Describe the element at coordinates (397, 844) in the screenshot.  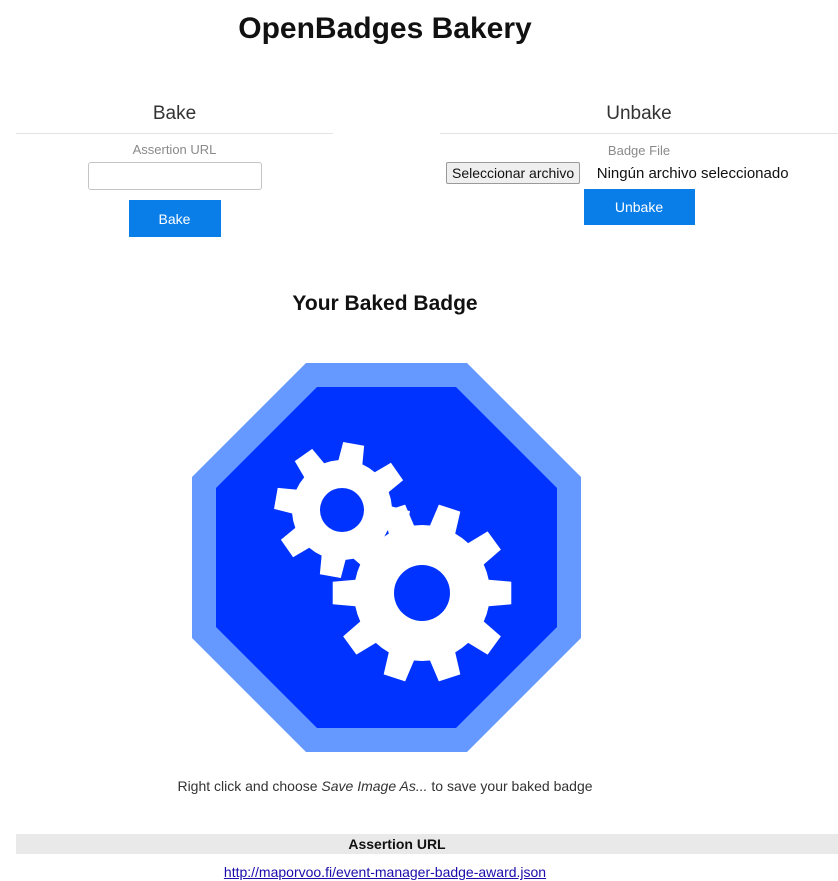
I see `assertion-url-header-label: Assertion URL` at that location.